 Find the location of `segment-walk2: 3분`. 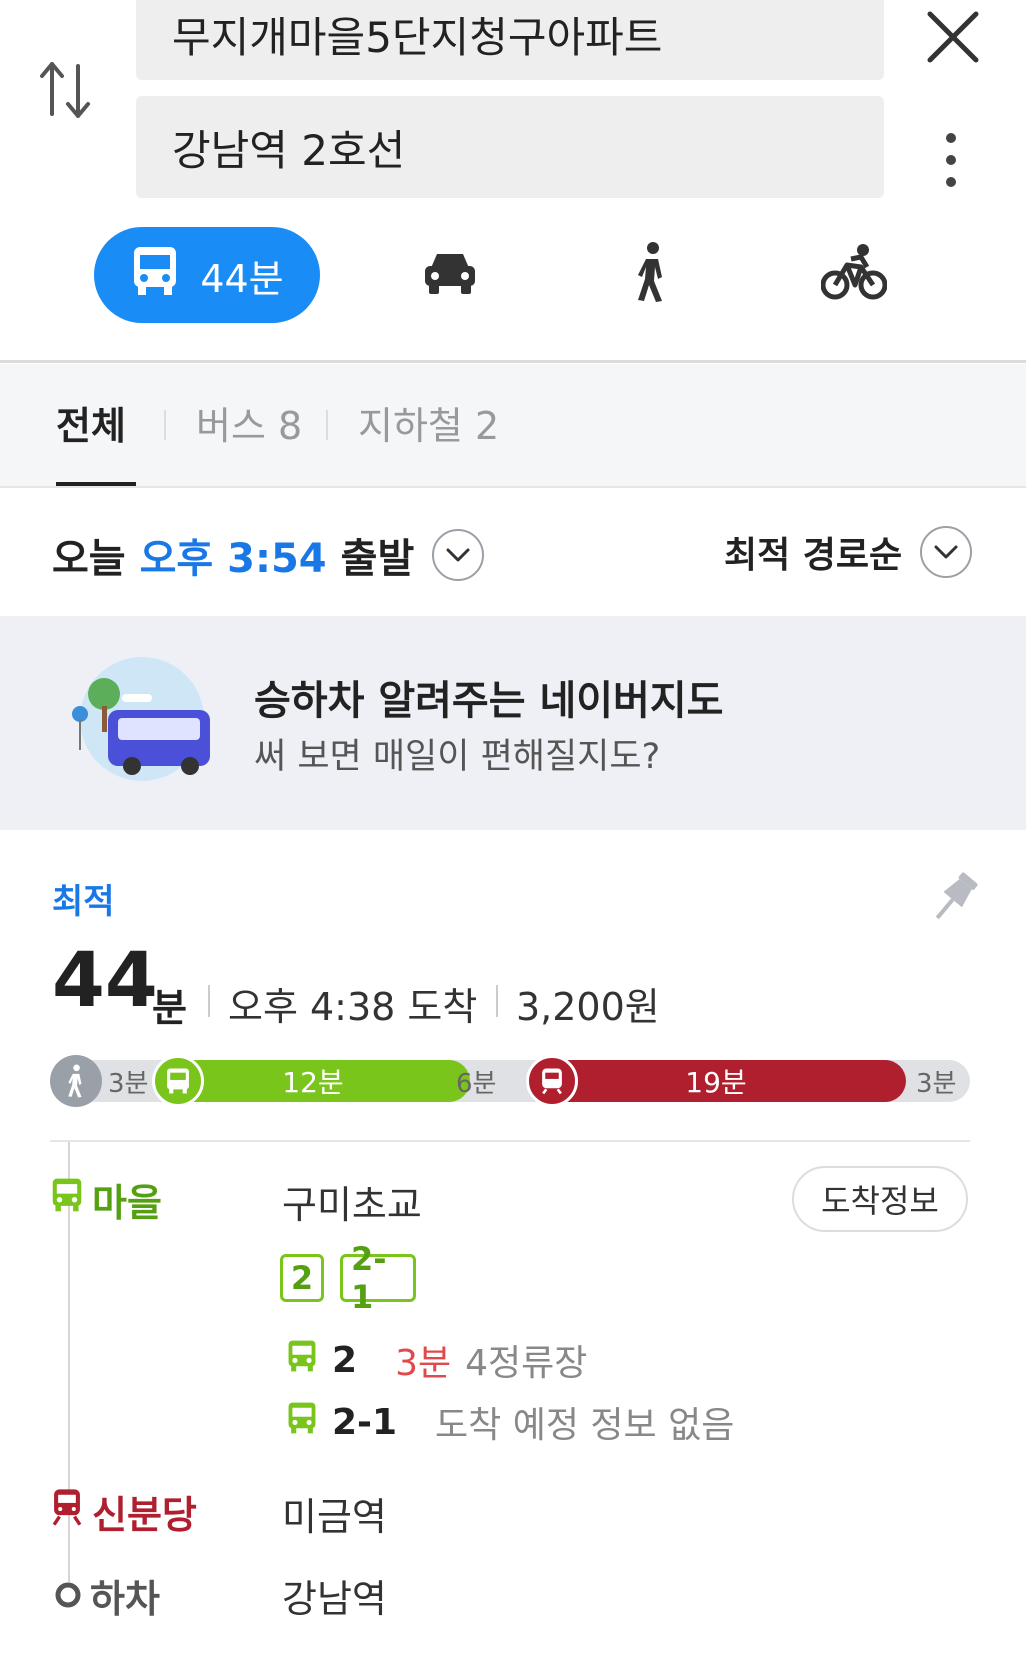

segment-walk2: 3분 is located at coordinates (936, 1083).